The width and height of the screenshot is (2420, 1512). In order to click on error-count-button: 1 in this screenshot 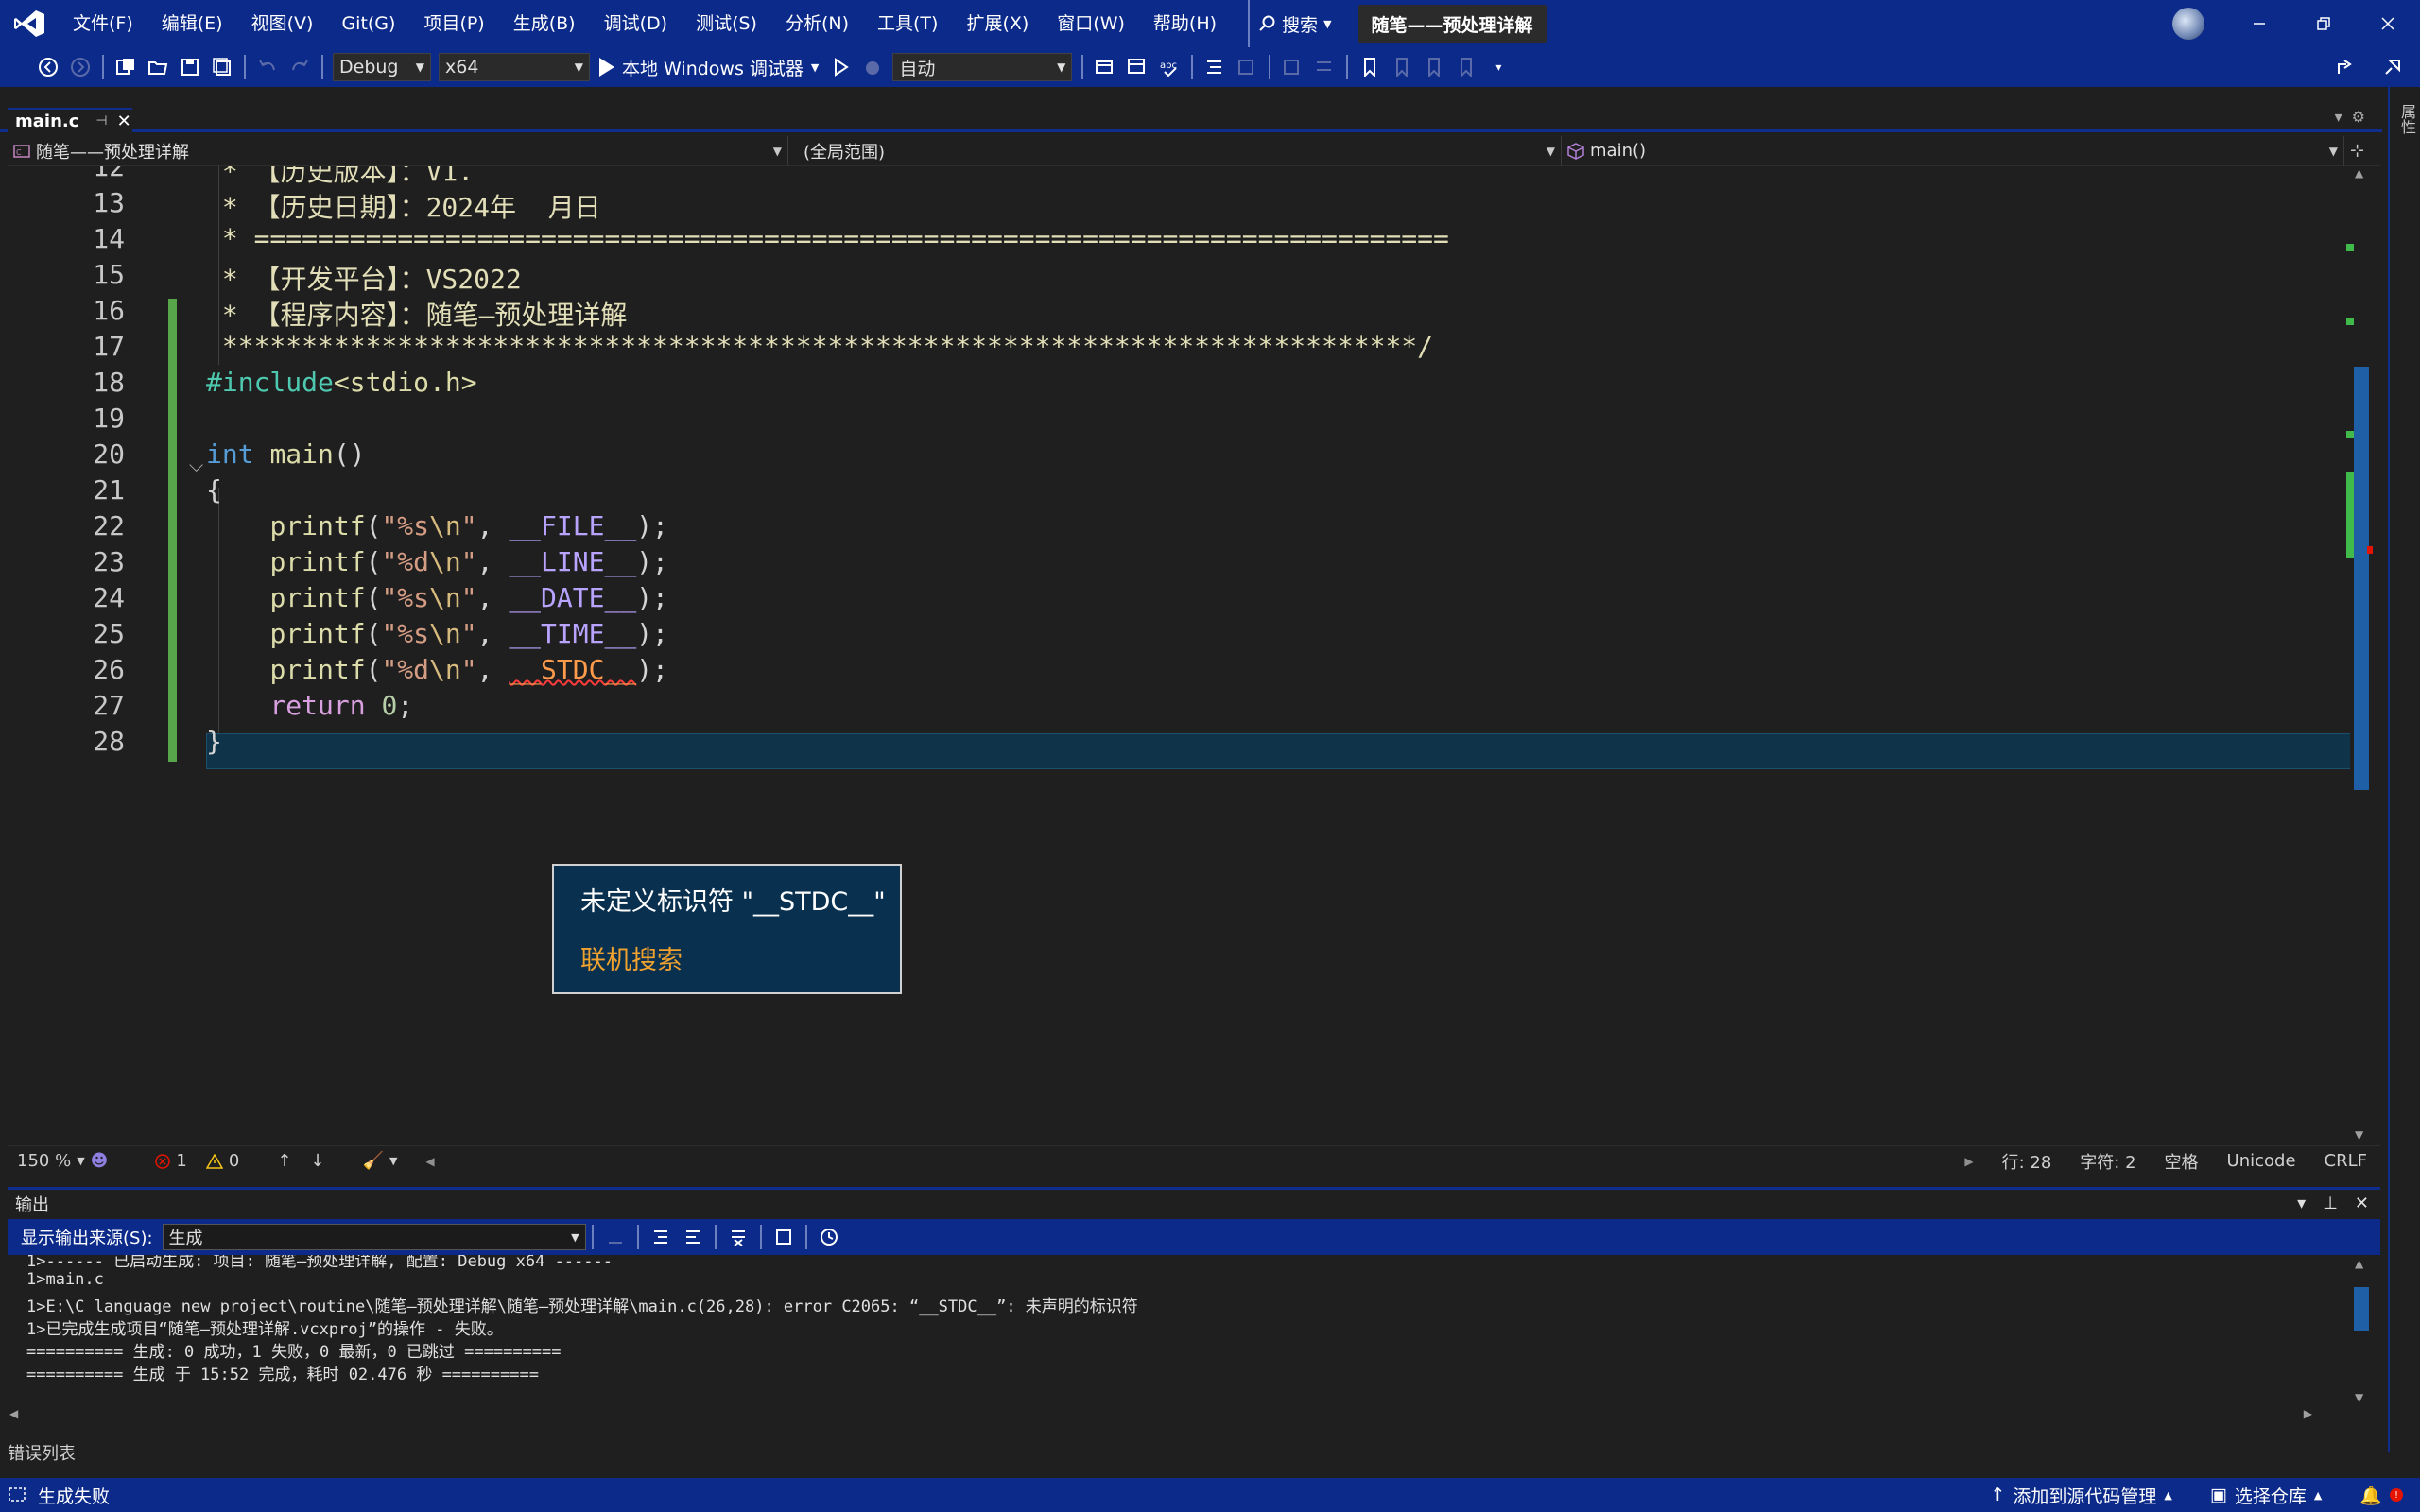, I will do `click(171, 1161)`.